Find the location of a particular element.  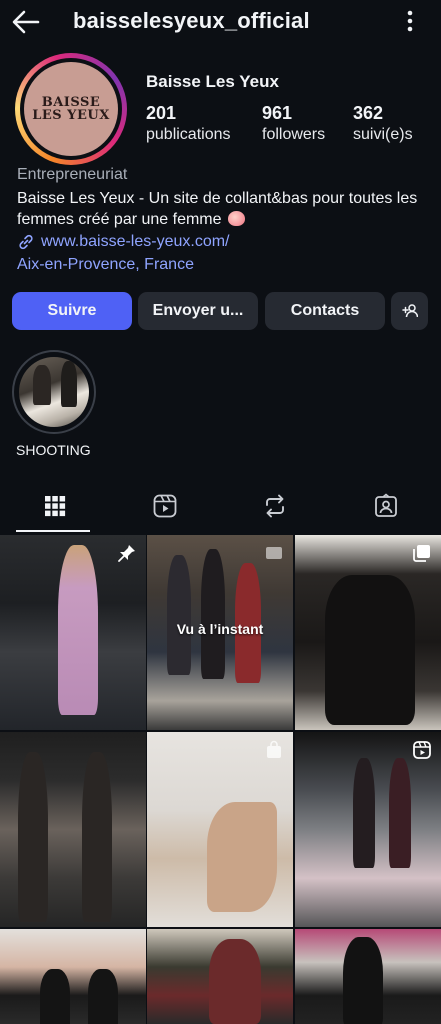

post-thumbnail: Vu à l’instant is located at coordinates (220, 632).